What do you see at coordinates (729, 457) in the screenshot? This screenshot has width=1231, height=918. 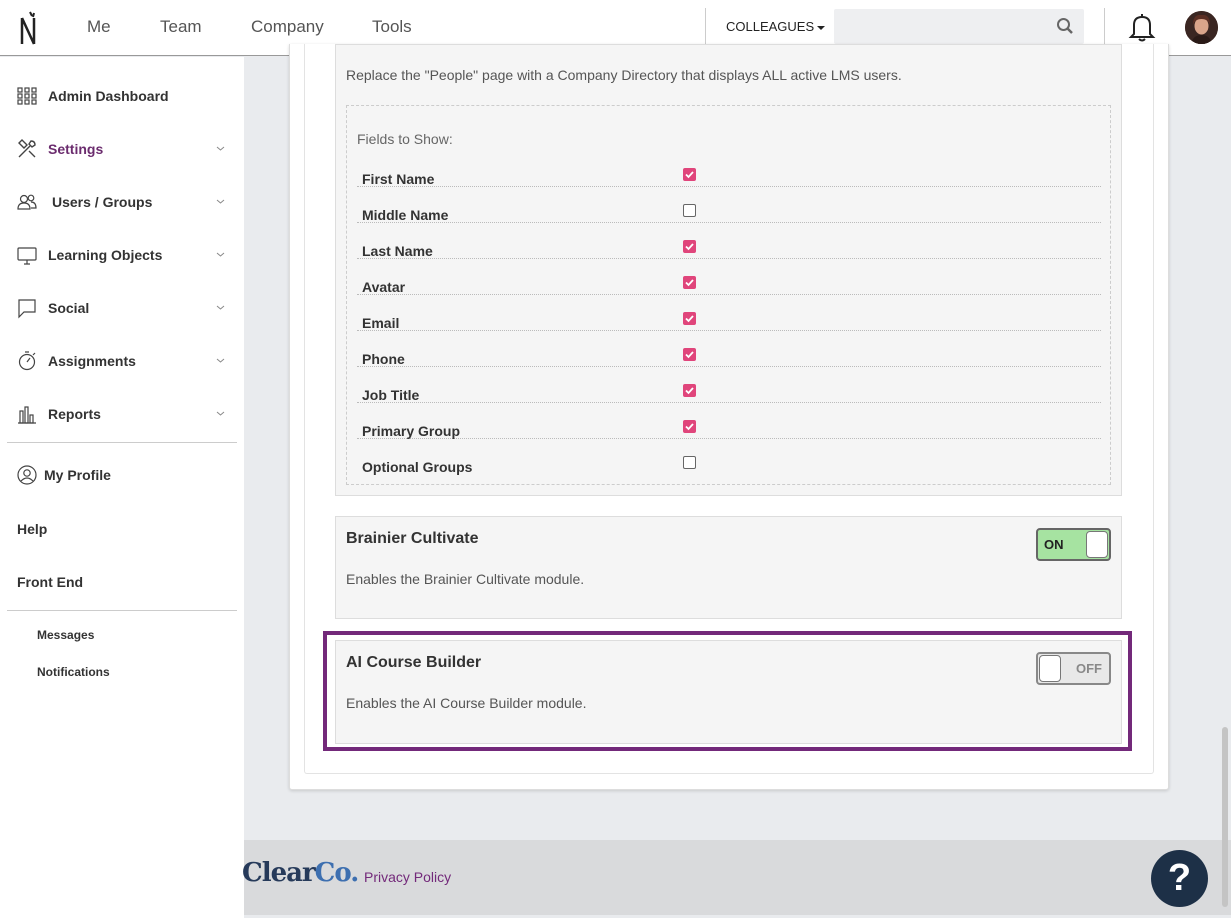 I see `field-row-optional-groups: Optional Groups` at bounding box center [729, 457].